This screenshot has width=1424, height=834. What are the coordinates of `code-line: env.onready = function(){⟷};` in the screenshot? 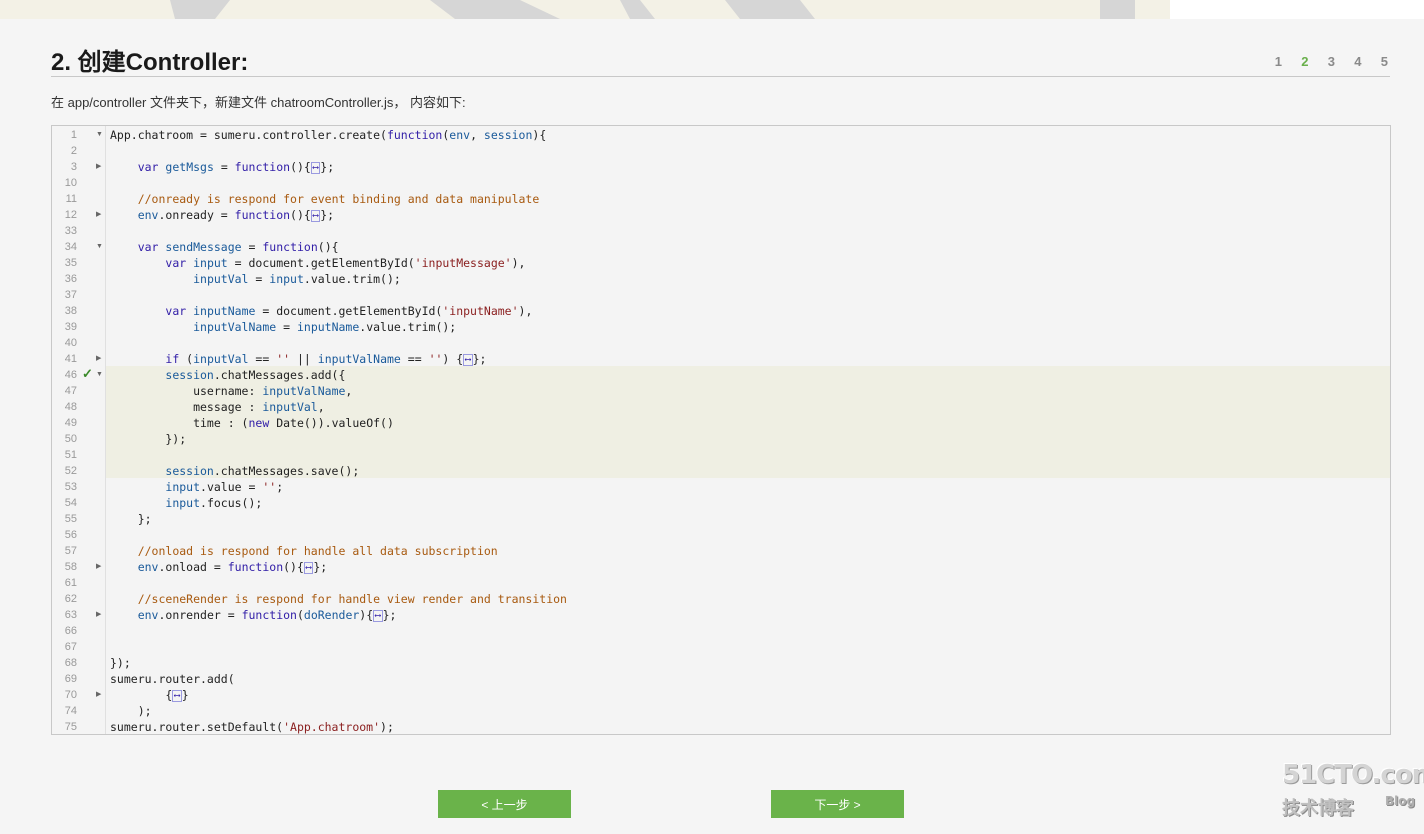 It's located at (748, 215).